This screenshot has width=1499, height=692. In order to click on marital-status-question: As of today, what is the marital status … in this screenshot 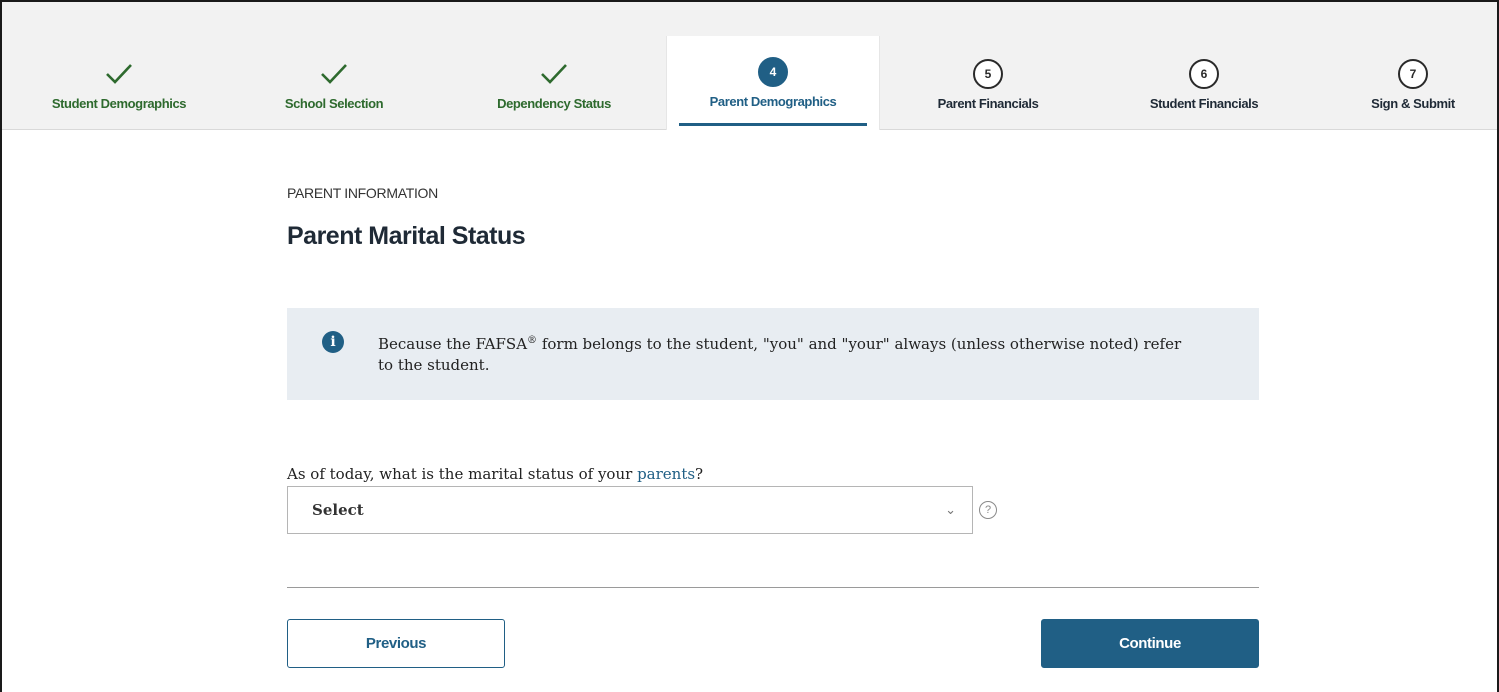, I will do `click(495, 474)`.